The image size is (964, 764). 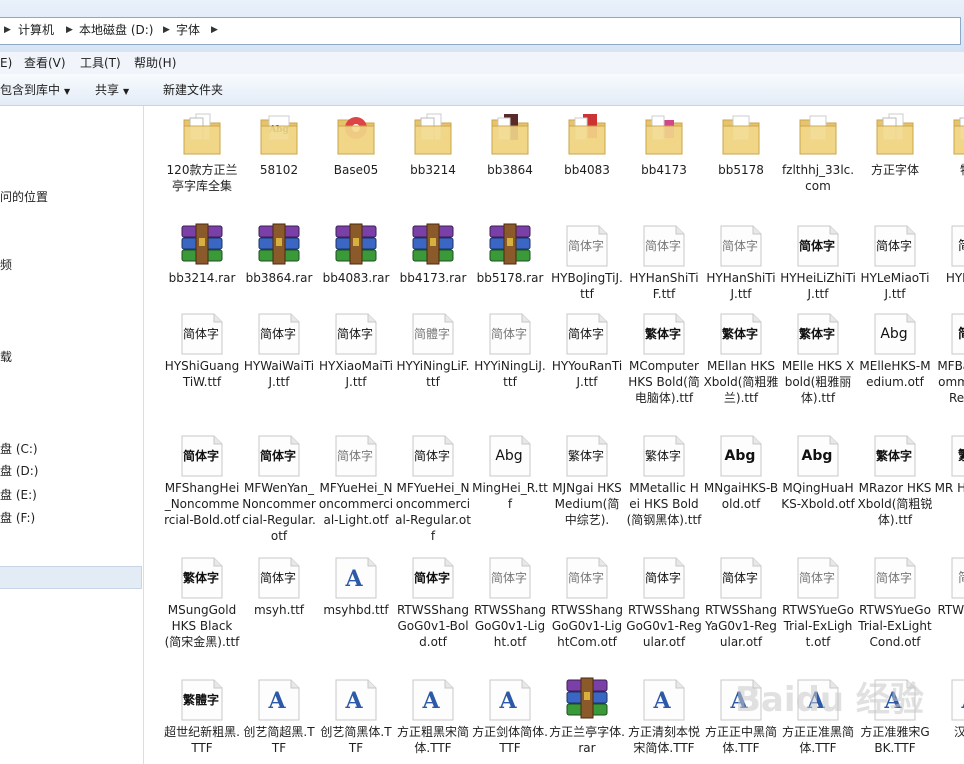 What do you see at coordinates (193, 90) in the screenshot?
I see `new-folder-button: 新建文件夹` at bounding box center [193, 90].